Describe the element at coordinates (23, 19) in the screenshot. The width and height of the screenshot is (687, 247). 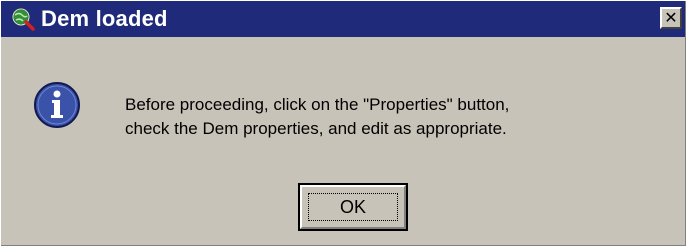
I see `globe-magnifier-icon` at that location.